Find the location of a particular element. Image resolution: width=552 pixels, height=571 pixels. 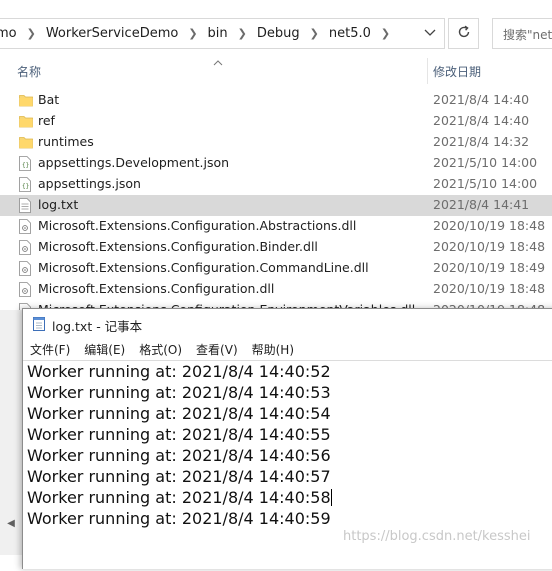

log-line-text: Worker running at: 2021/8/4 14:40:55 is located at coordinates (179, 434).